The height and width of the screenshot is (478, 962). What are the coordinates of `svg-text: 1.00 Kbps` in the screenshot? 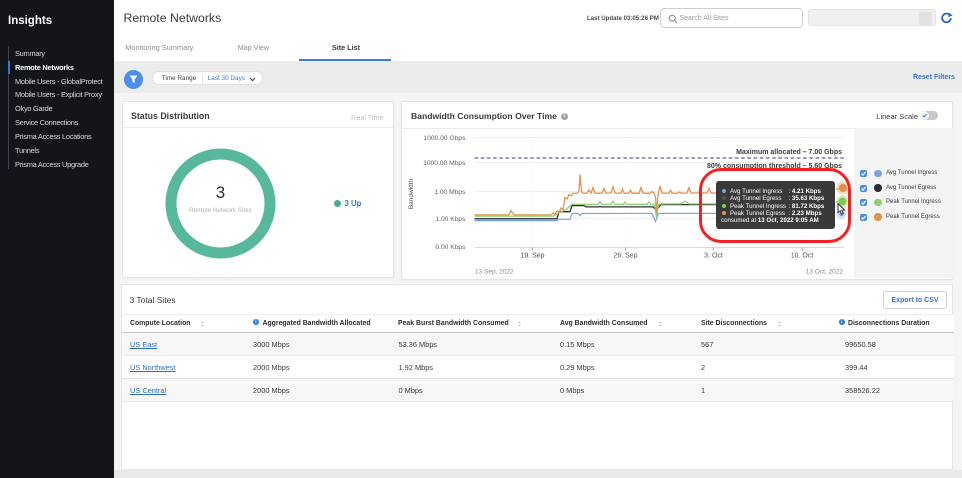 It's located at (450, 219).